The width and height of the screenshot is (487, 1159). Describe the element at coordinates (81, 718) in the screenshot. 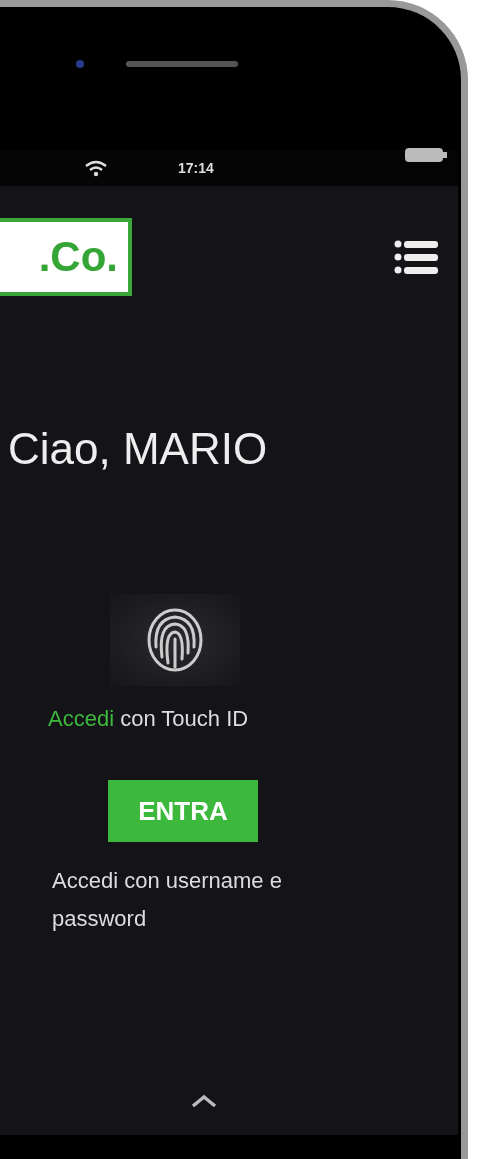

I see `touch-id-link: Accedi` at that location.